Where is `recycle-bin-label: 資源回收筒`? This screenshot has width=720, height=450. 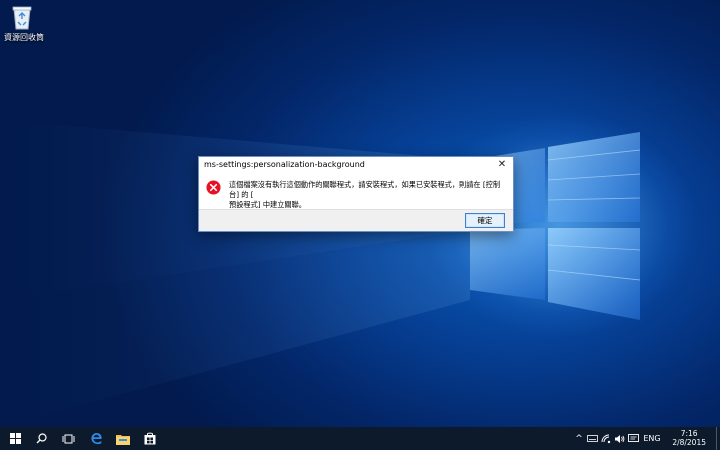
recycle-bin-label: 資源回收筒 is located at coordinates (24, 37).